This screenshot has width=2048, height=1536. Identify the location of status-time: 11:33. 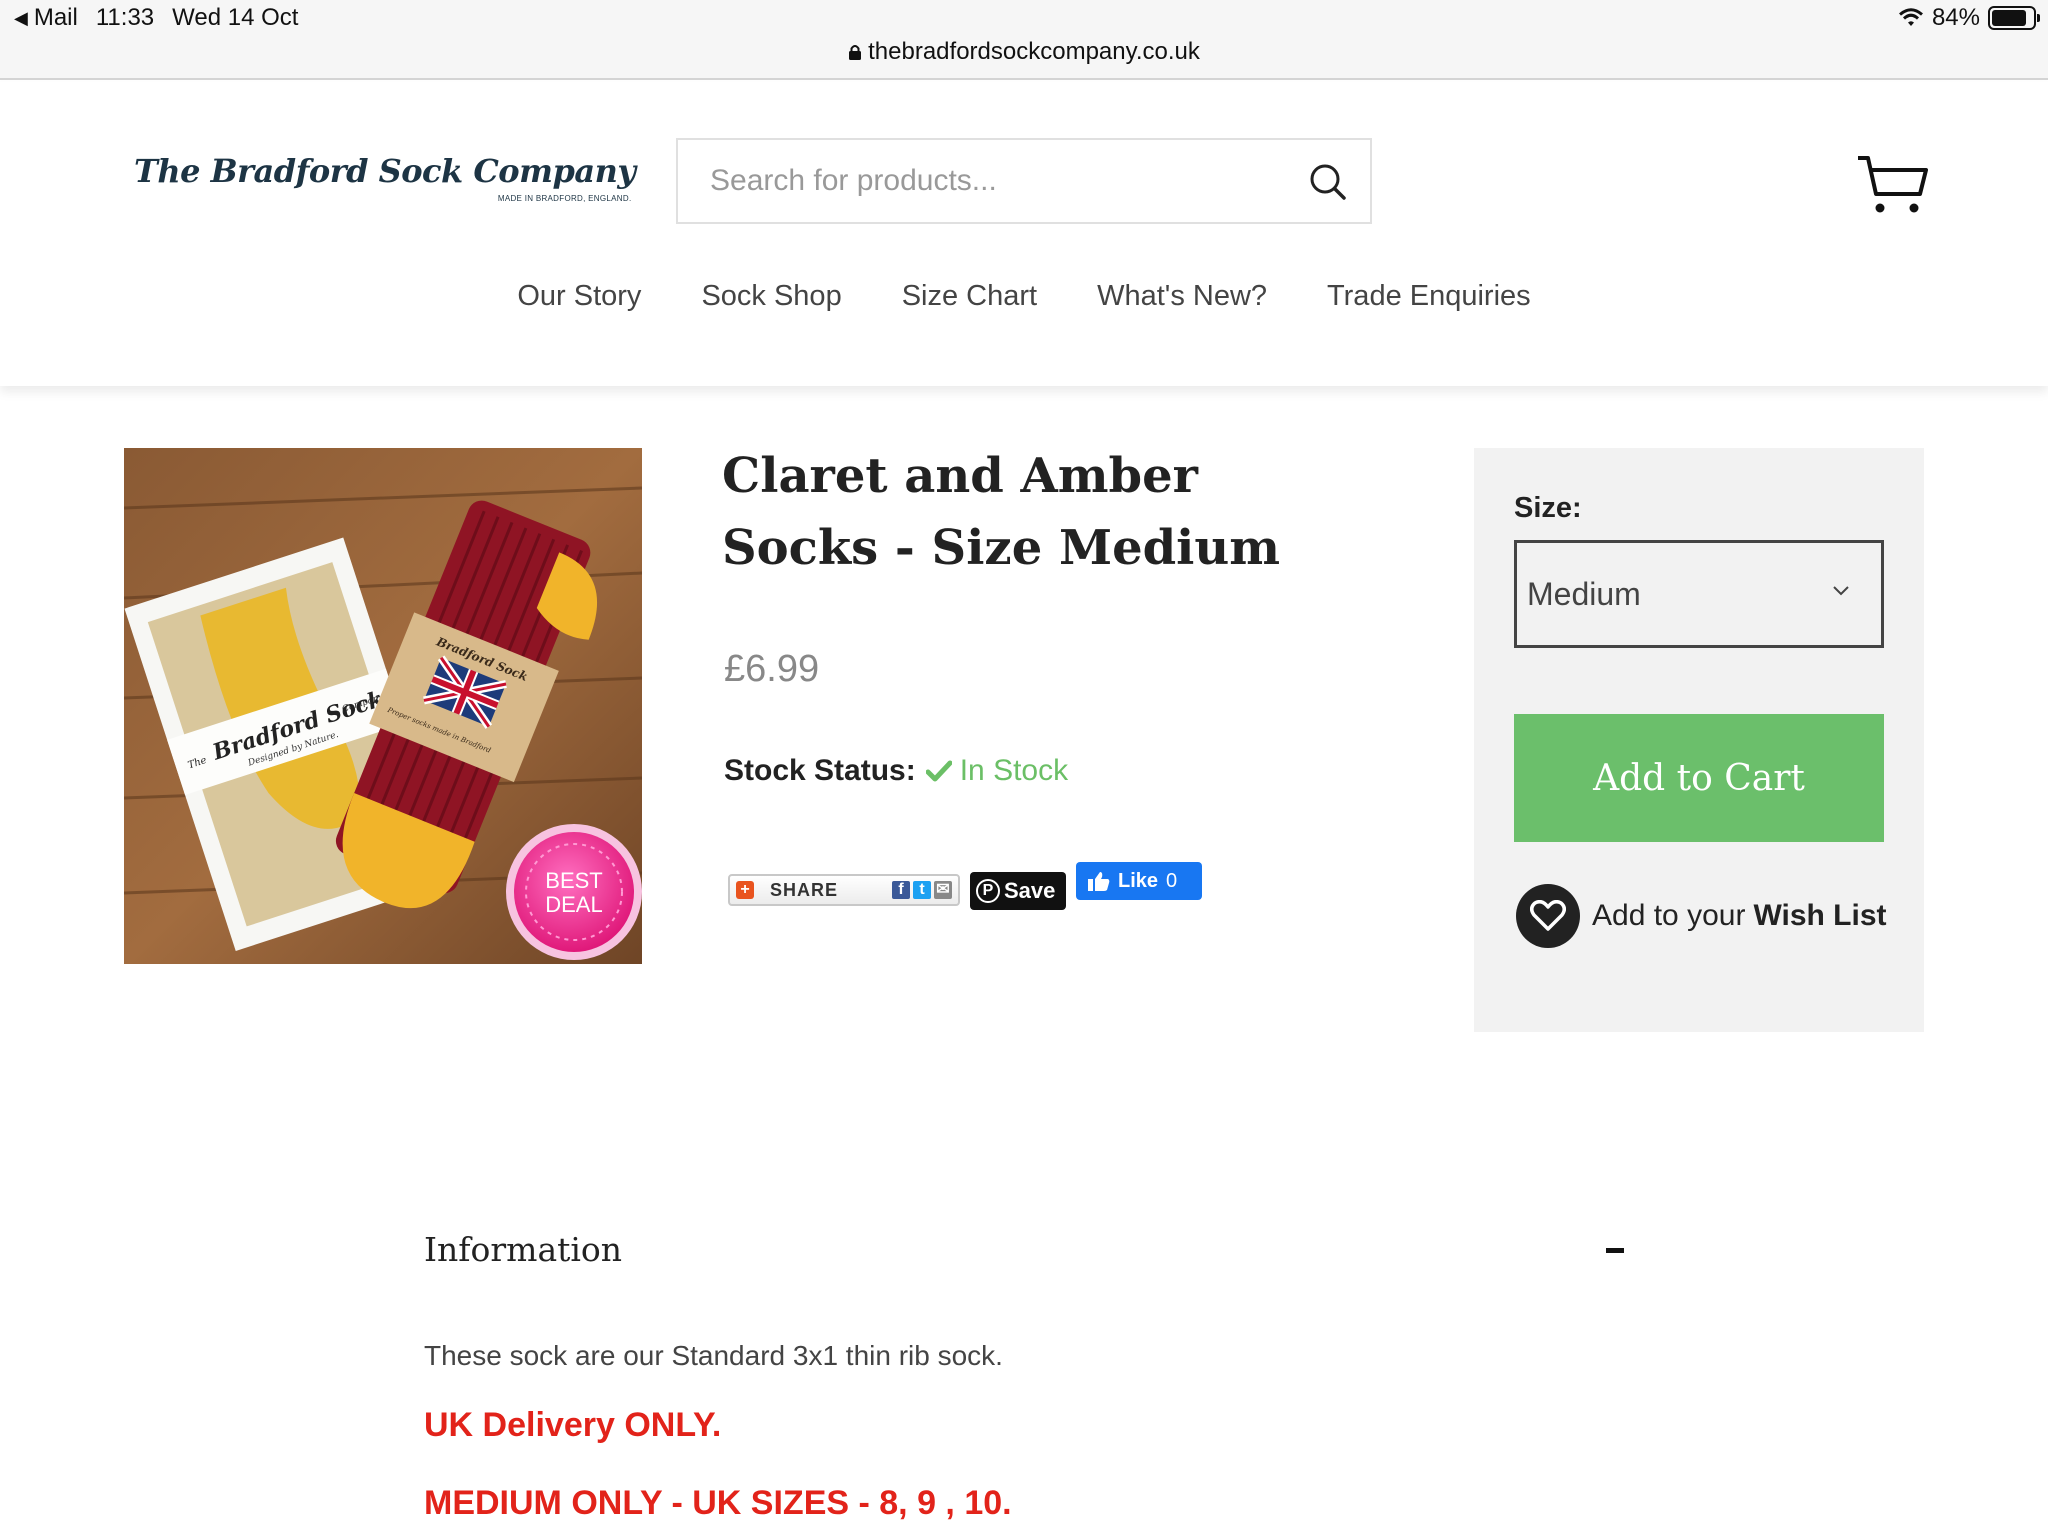
(125, 17).